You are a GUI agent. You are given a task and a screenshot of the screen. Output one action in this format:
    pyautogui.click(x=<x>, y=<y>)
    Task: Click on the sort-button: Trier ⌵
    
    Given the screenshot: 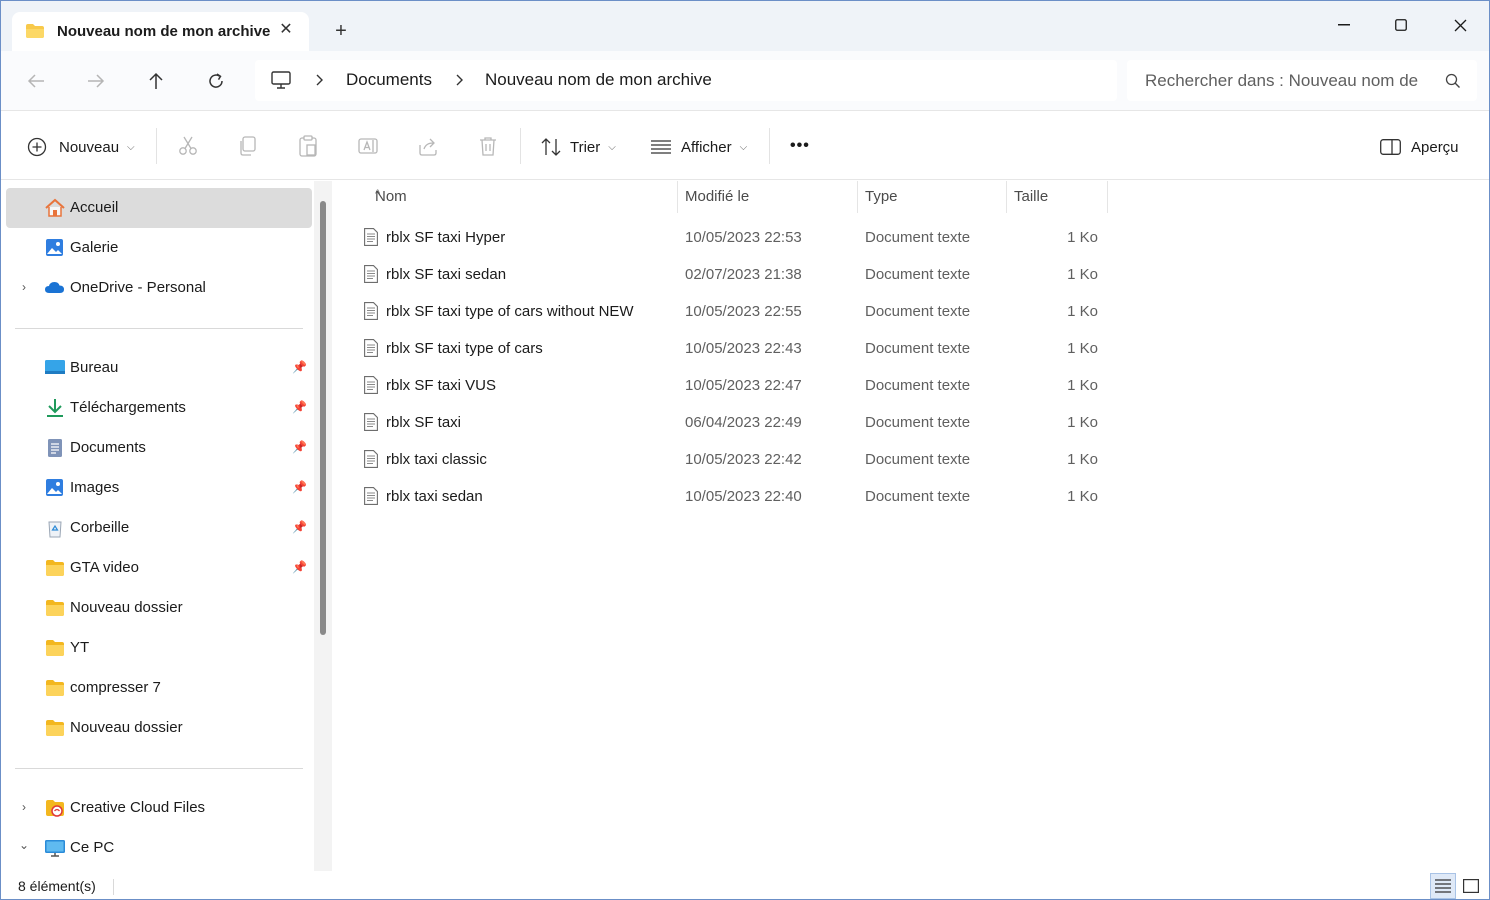 What is the action you would take?
    pyautogui.click(x=578, y=147)
    